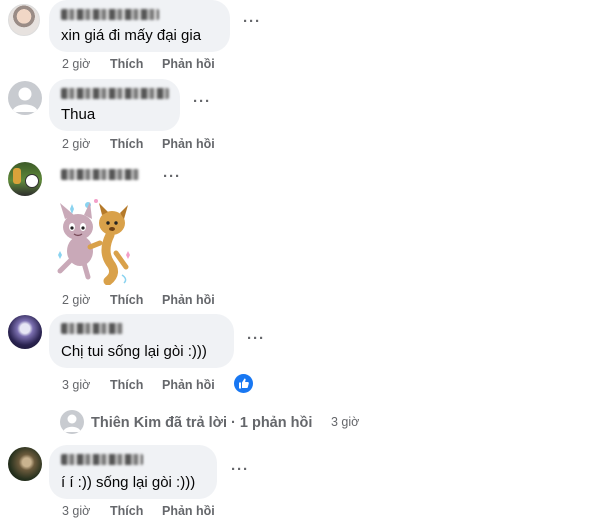  I want to click on replier-avatar, so click(72, 422).